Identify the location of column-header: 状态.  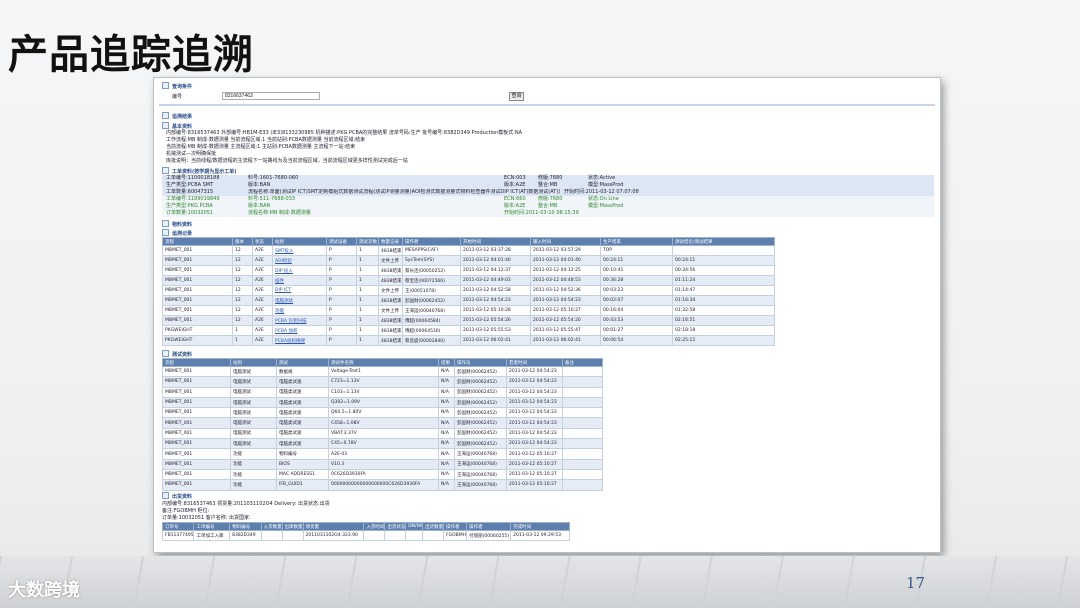
(262, 241).